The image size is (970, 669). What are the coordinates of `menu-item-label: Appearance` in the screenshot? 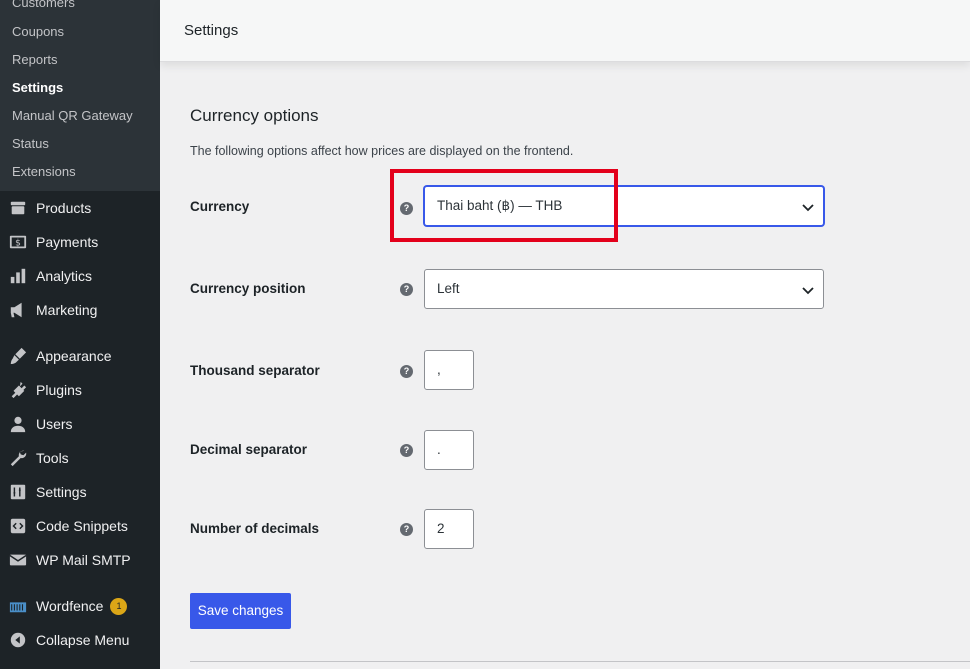 It's located at (74, 356).